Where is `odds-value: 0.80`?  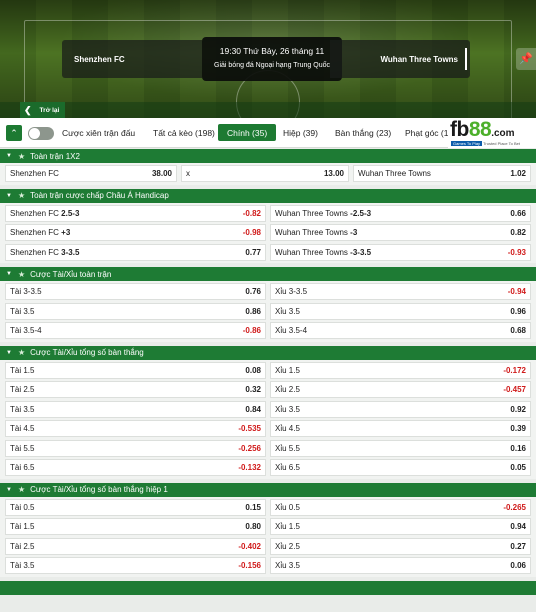
odds-value: 0.80 is located at coordinates (253, 526).